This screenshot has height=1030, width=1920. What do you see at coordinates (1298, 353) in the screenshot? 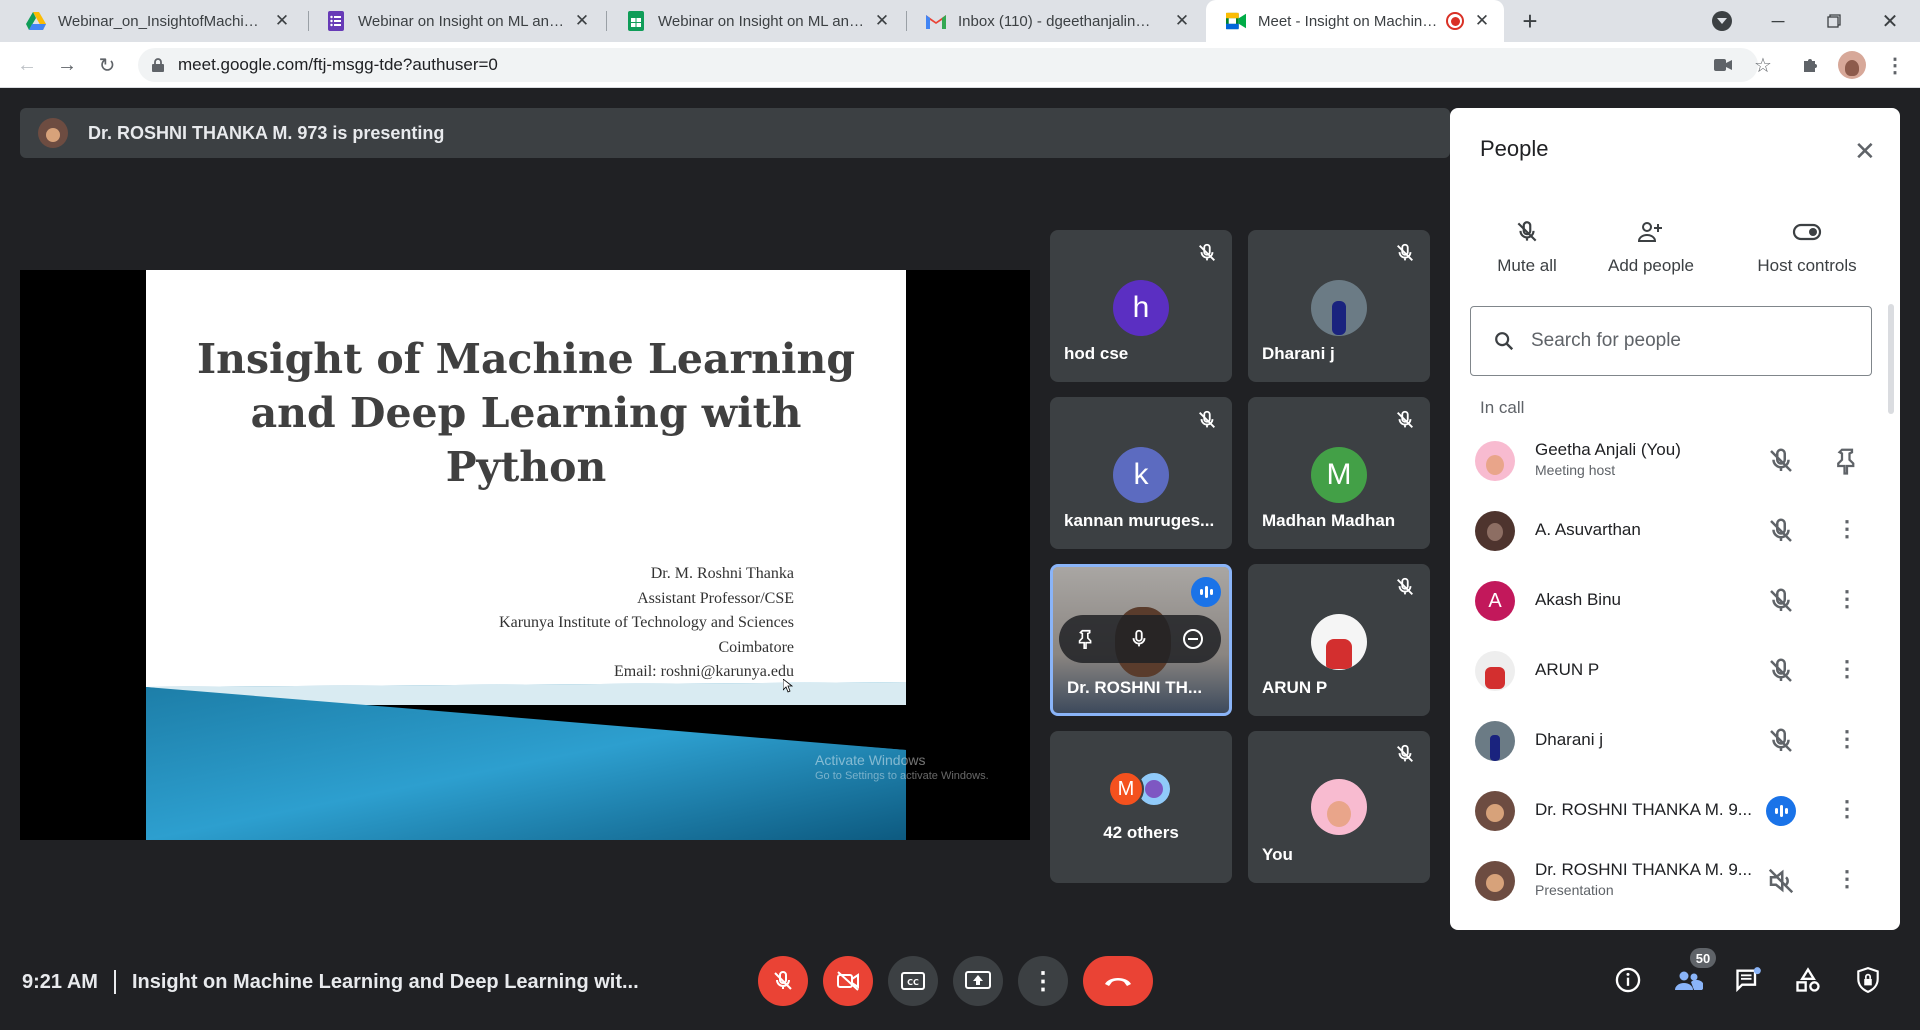
I see `participant-name: Dharani j` at bounding box center [1298, 353].